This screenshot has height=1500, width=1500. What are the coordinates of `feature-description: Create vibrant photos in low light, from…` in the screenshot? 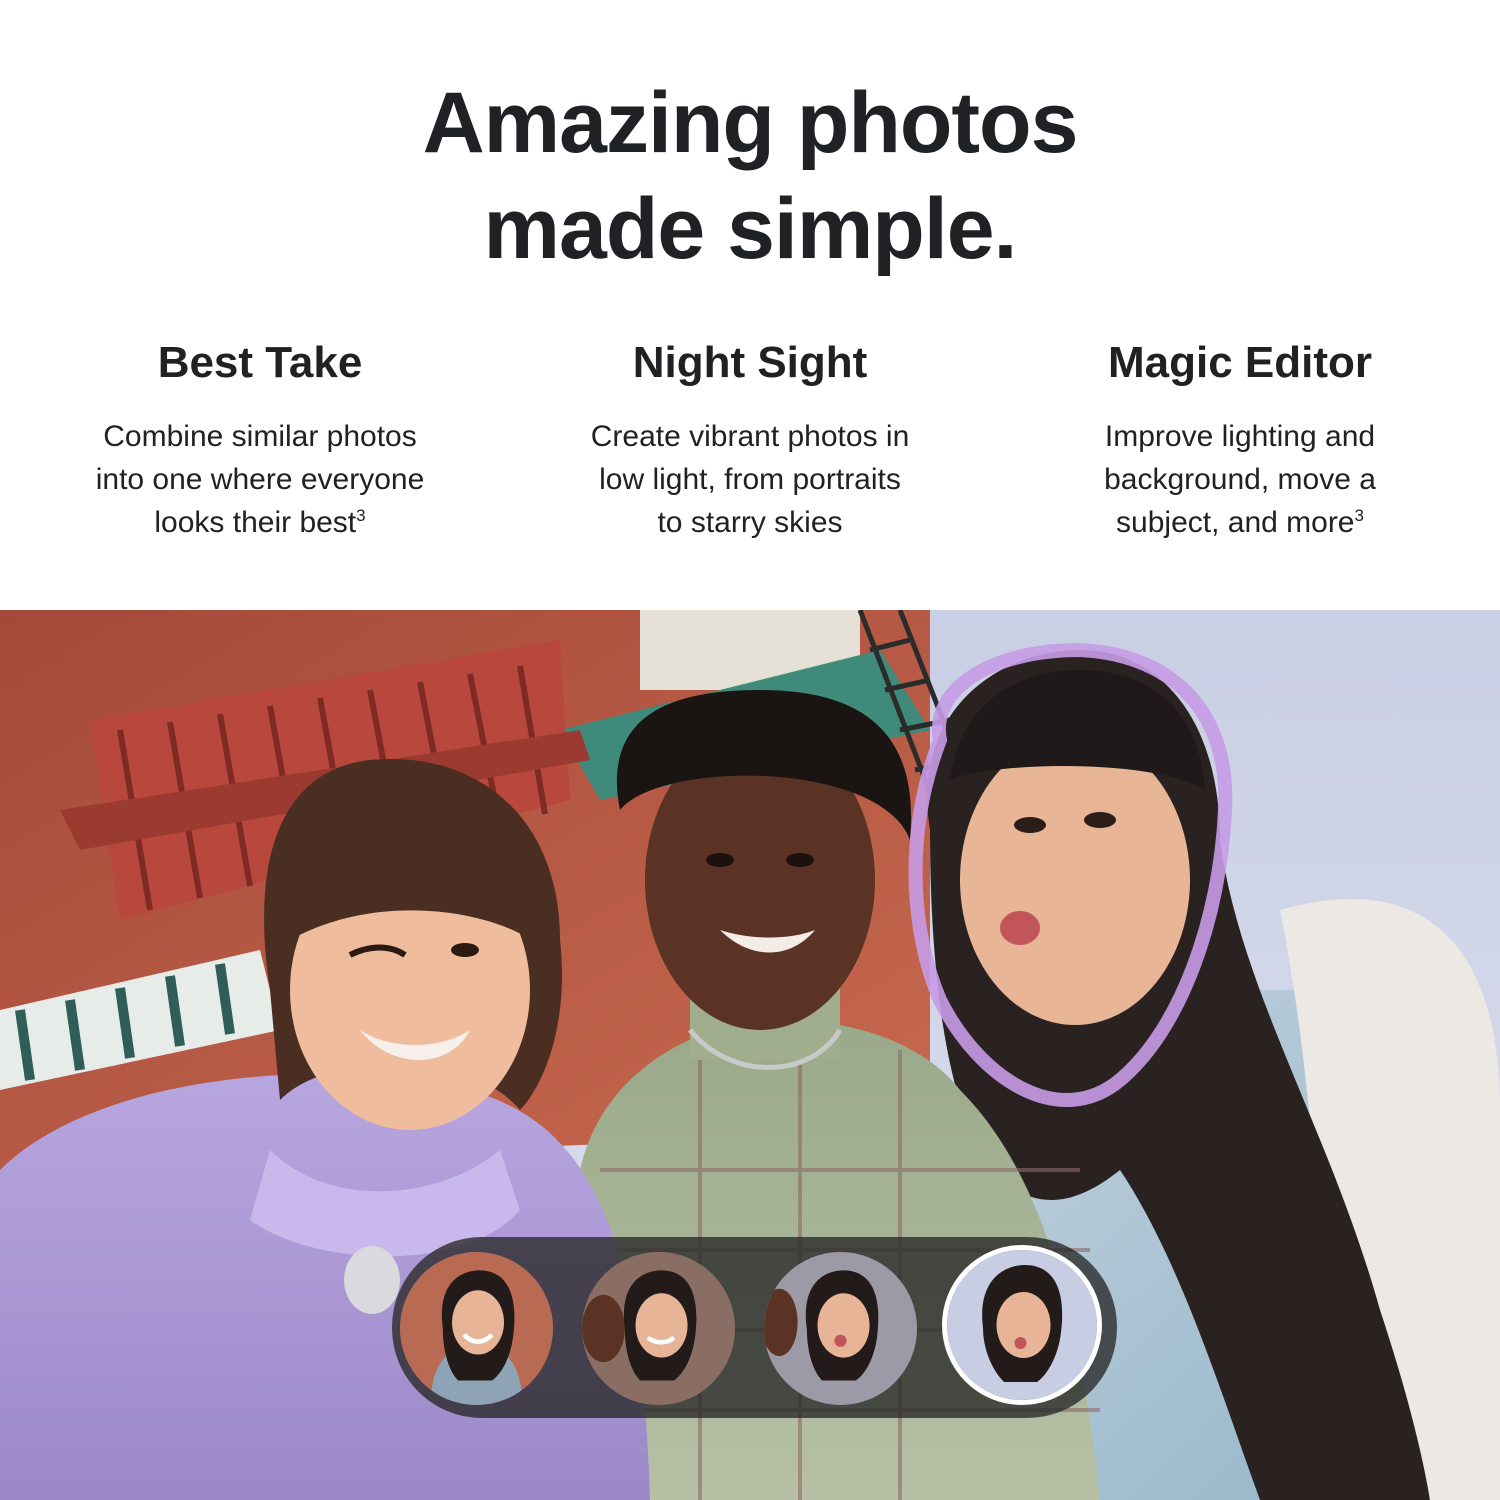 It's located at (750, 479).